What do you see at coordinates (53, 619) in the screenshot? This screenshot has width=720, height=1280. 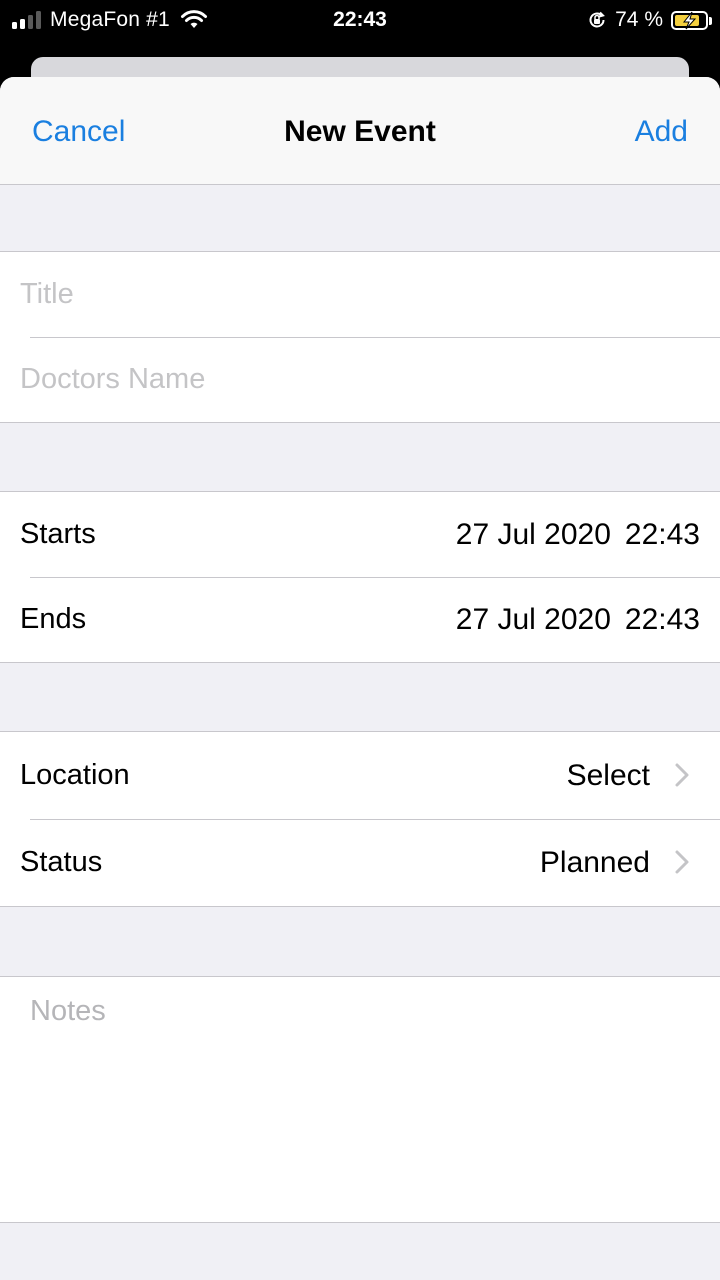 I see `ends-label: Ends` at bounding box center [53, 619].